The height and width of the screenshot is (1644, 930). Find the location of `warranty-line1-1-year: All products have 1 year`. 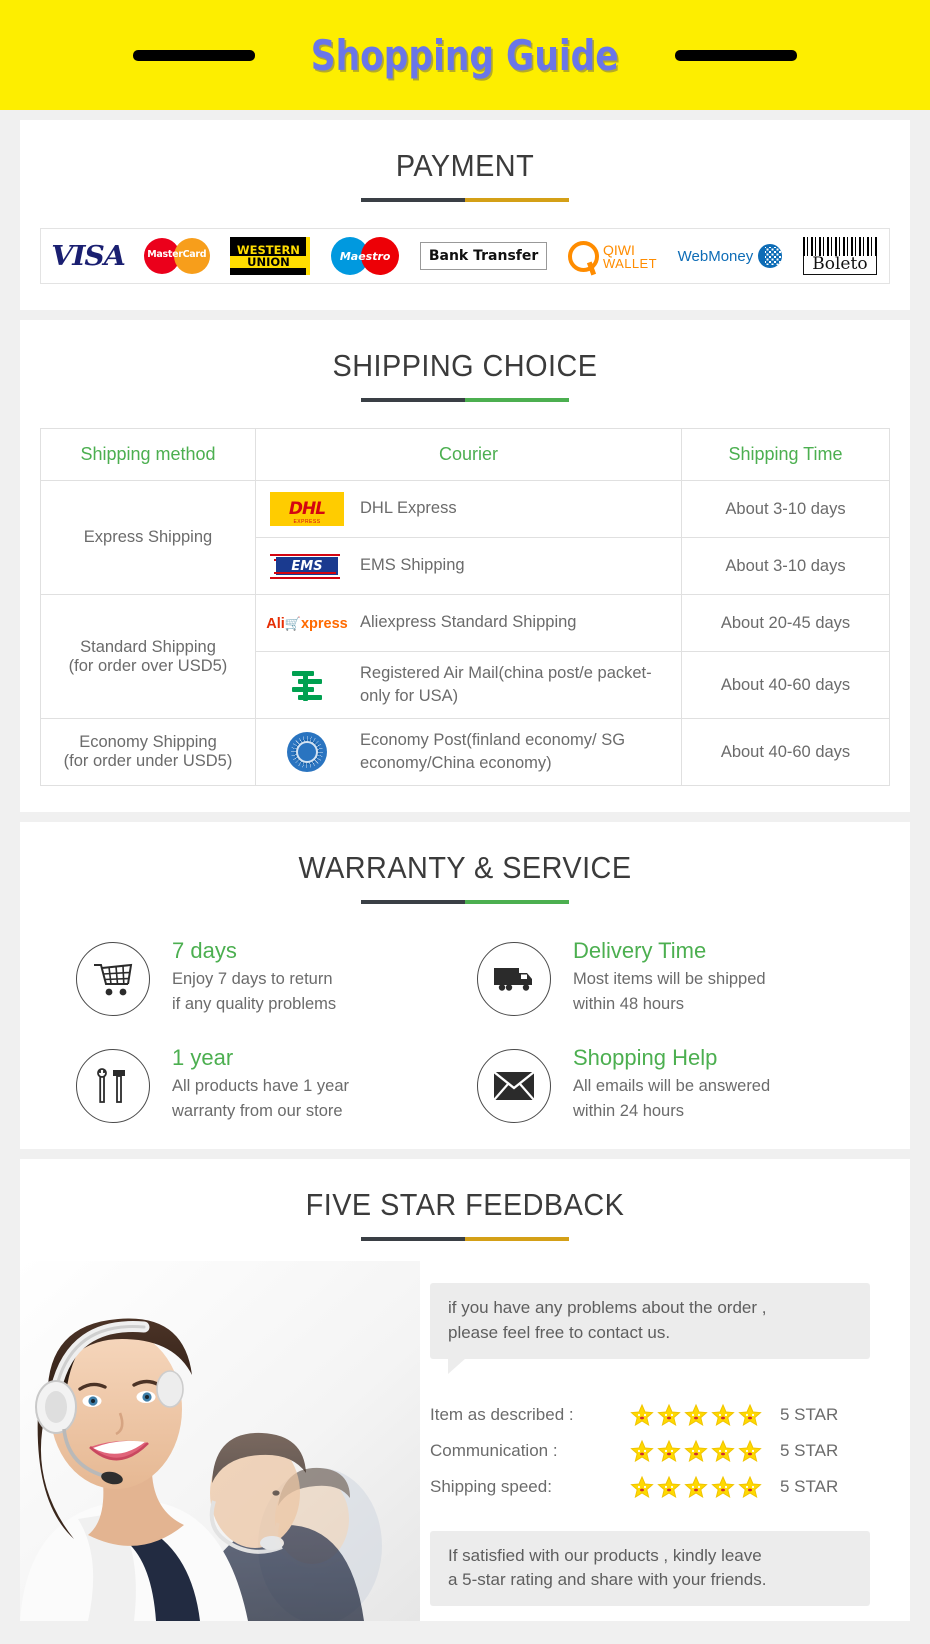

warranty-line1-1-year: All products have 1 year is located at coordinates (261, 1085).